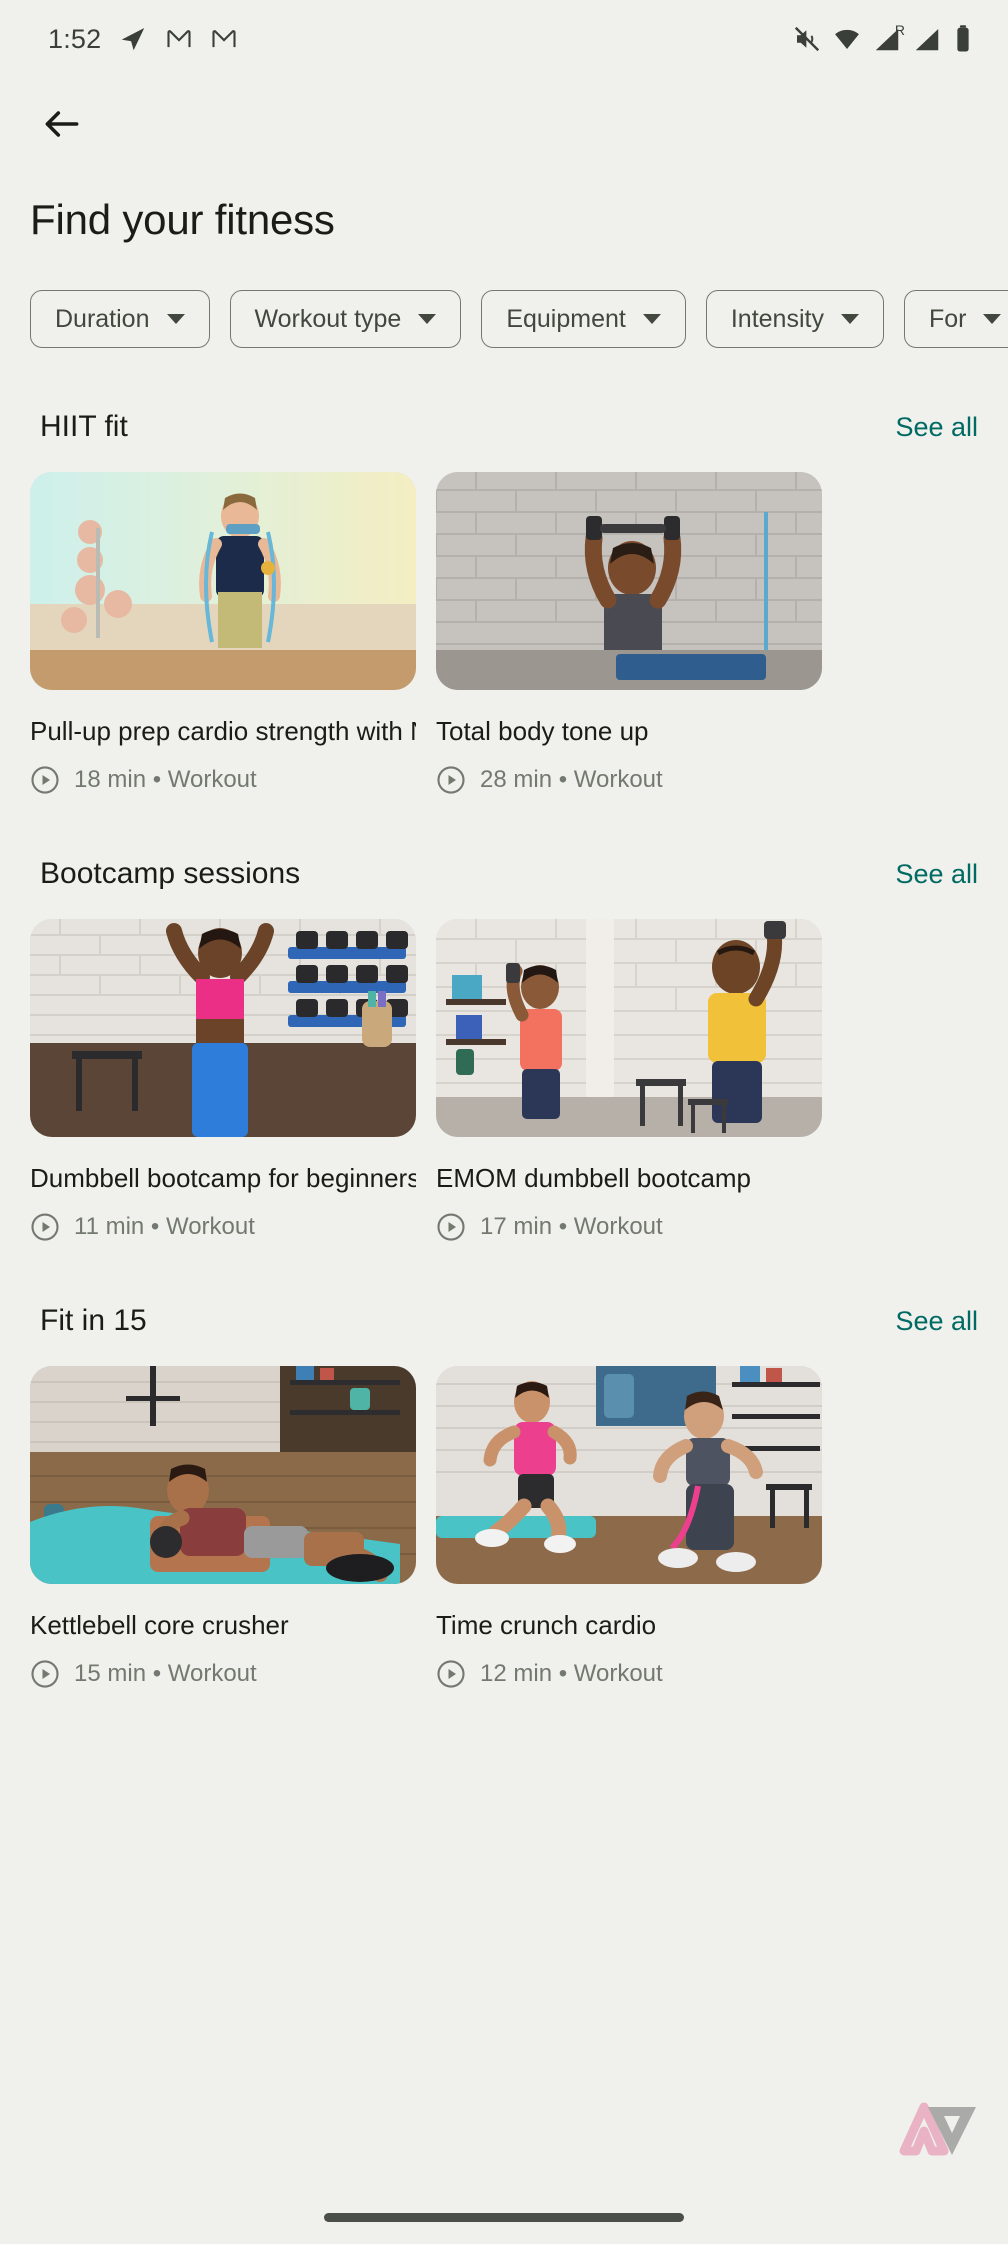 This screenshot has width=1008, height=2244. What do you see at coordinates (165, 1673) in the screenshot?
I see `workout-card-meta-text: 15 min • Workout` at bounding box center [165, 1673].